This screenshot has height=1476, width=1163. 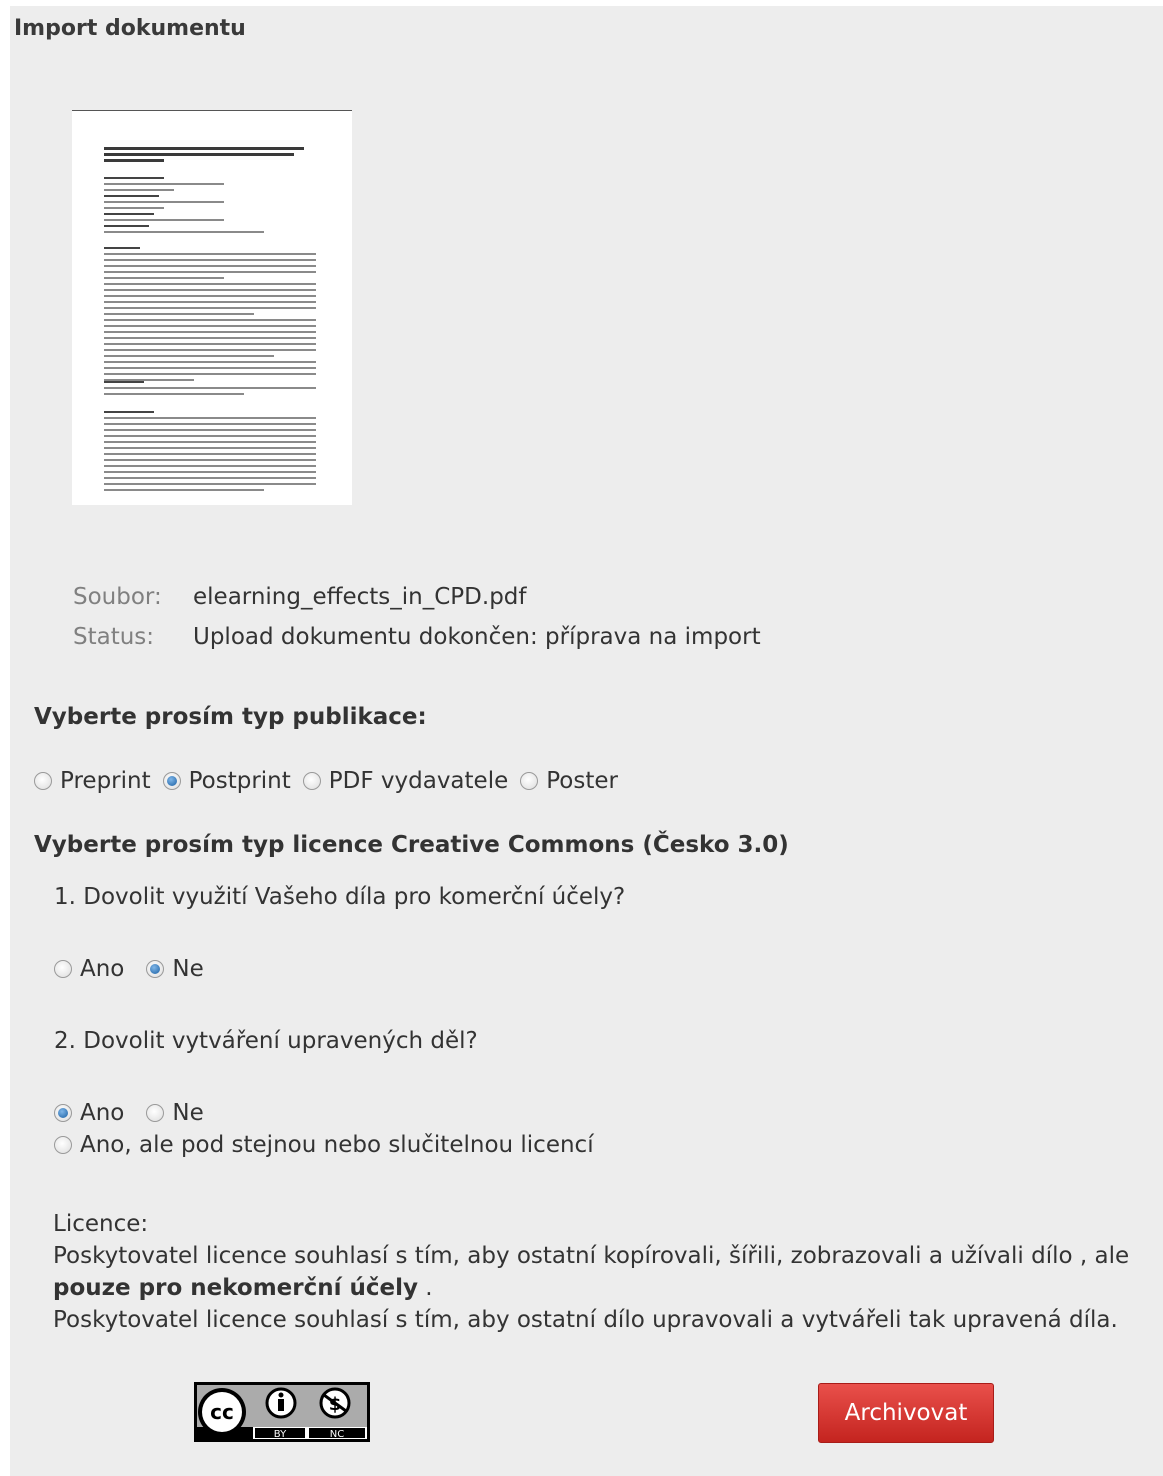 What do you see at coordinates (63, 969) in the screenshot?
I see `radio-commercial-yes` at bounding box center [63, 969].